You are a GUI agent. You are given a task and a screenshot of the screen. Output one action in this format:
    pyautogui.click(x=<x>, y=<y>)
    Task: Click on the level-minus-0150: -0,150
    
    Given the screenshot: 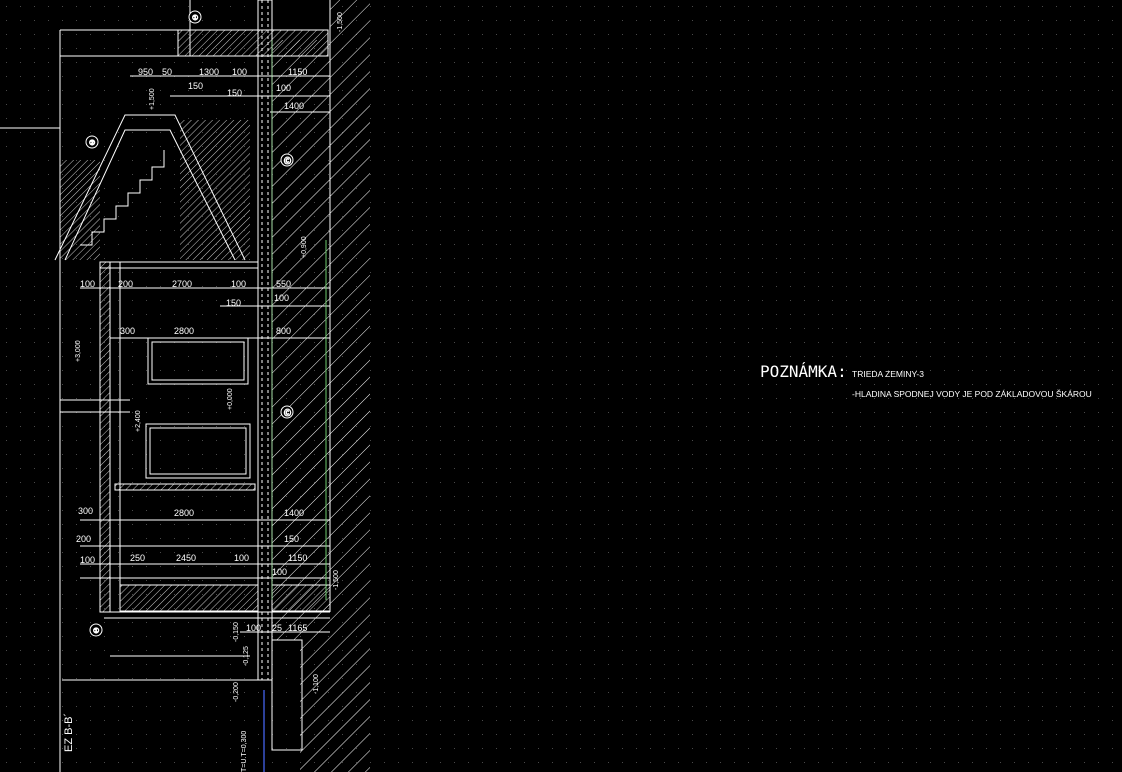 What is the action you would take?
    pyautogui.click(x=236, y=632)
    